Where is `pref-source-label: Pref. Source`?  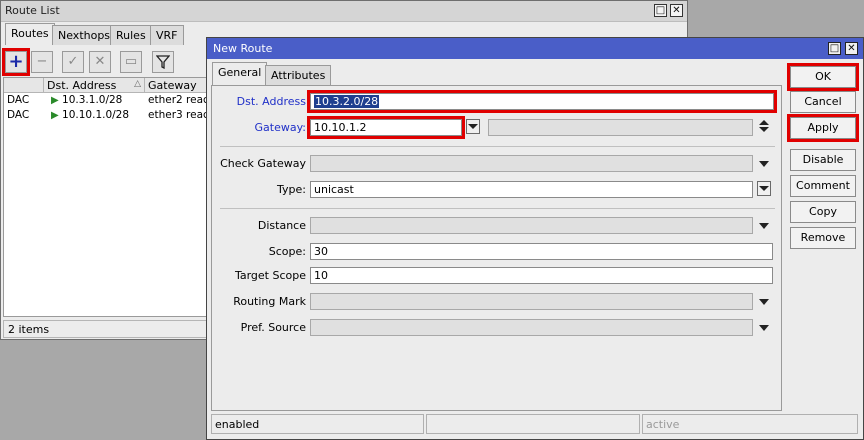
pref-source-label: Pref. Source is located at coordinates (273, 327).